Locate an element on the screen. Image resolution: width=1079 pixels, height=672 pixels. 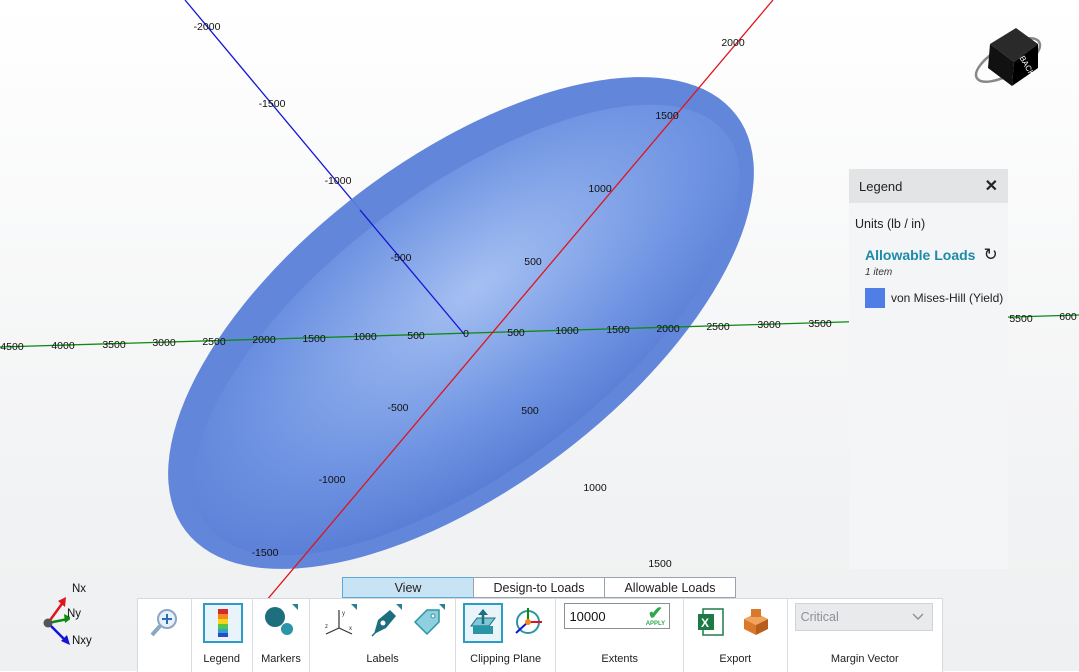
legend-section-title: Allowable Loads is located at coordinates (920, 255).